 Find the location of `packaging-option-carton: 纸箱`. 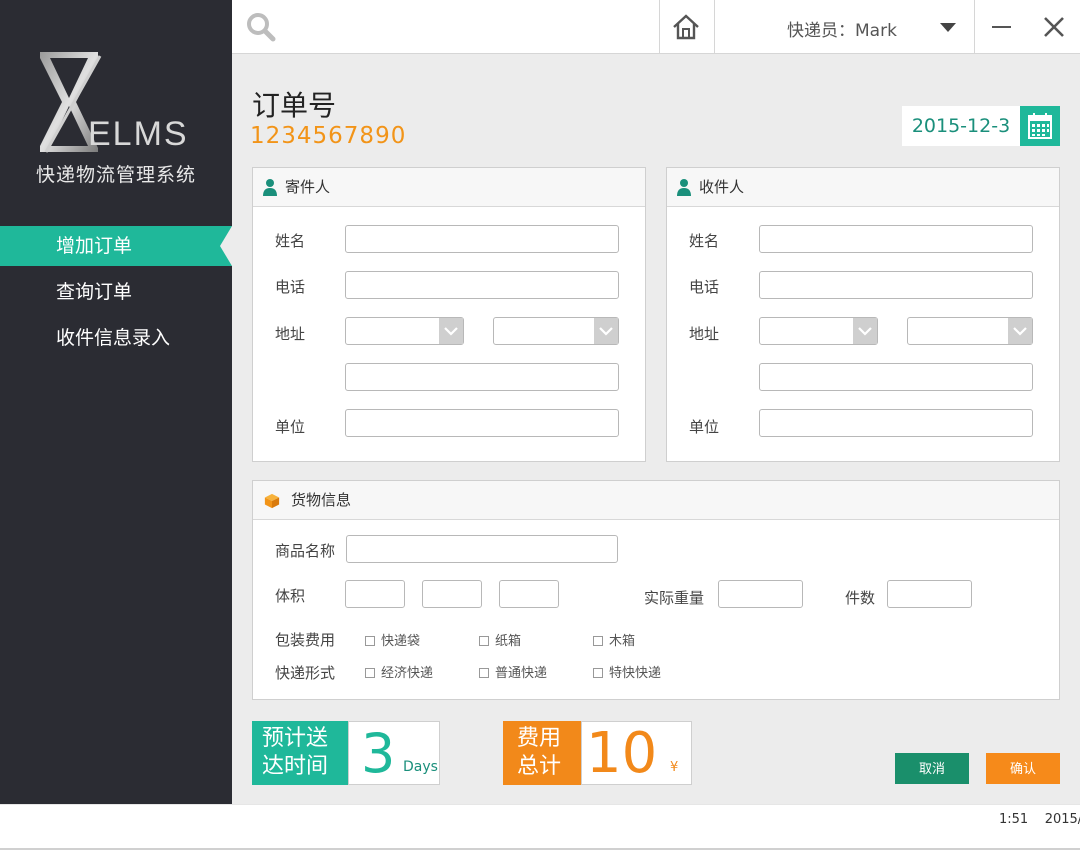

packaging-option-carton: 纸箱 is located at coordinates (500, 639).